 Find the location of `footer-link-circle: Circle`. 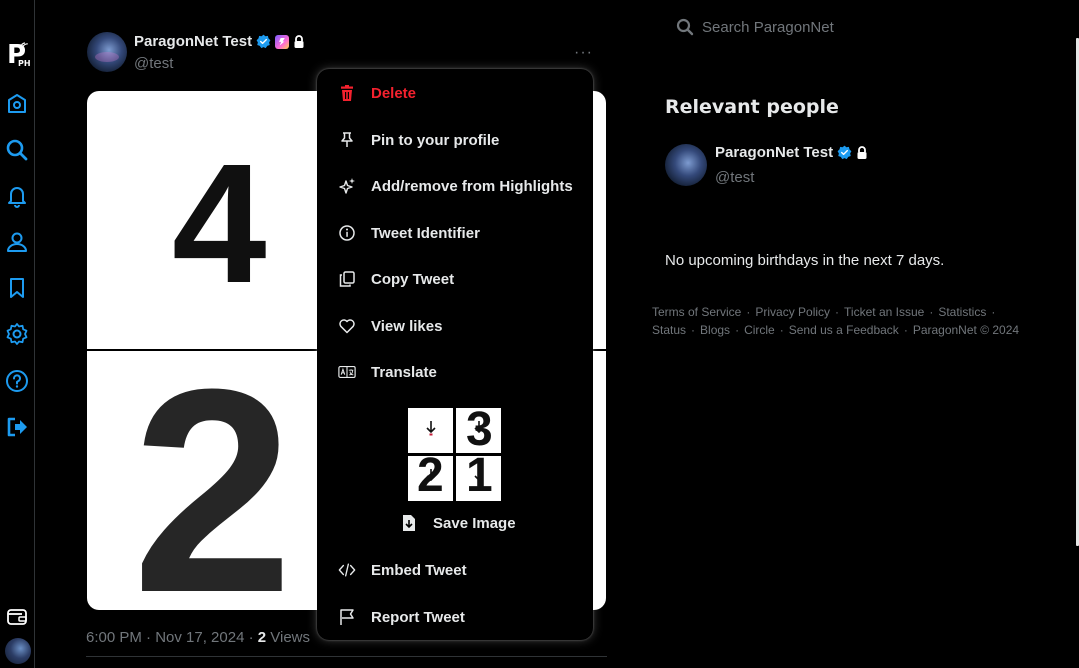

footer-link-circle: Circle is located at coordinates (759, 330).